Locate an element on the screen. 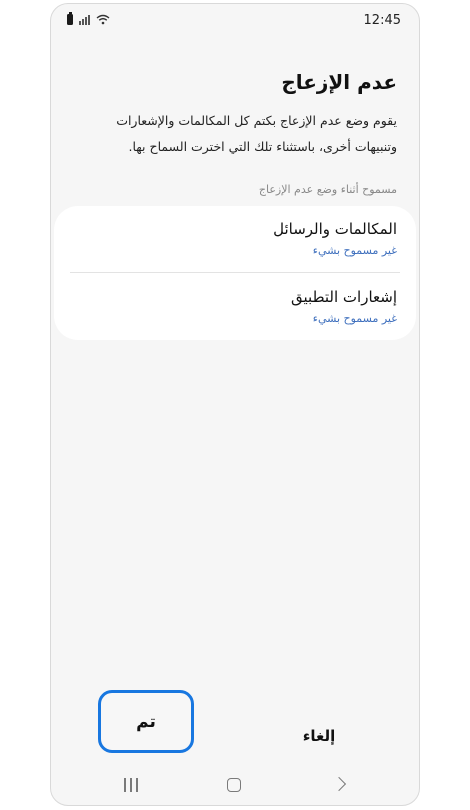 This screenshot has width=470, height=810. recents-icon is located at coordinates (131, 785).